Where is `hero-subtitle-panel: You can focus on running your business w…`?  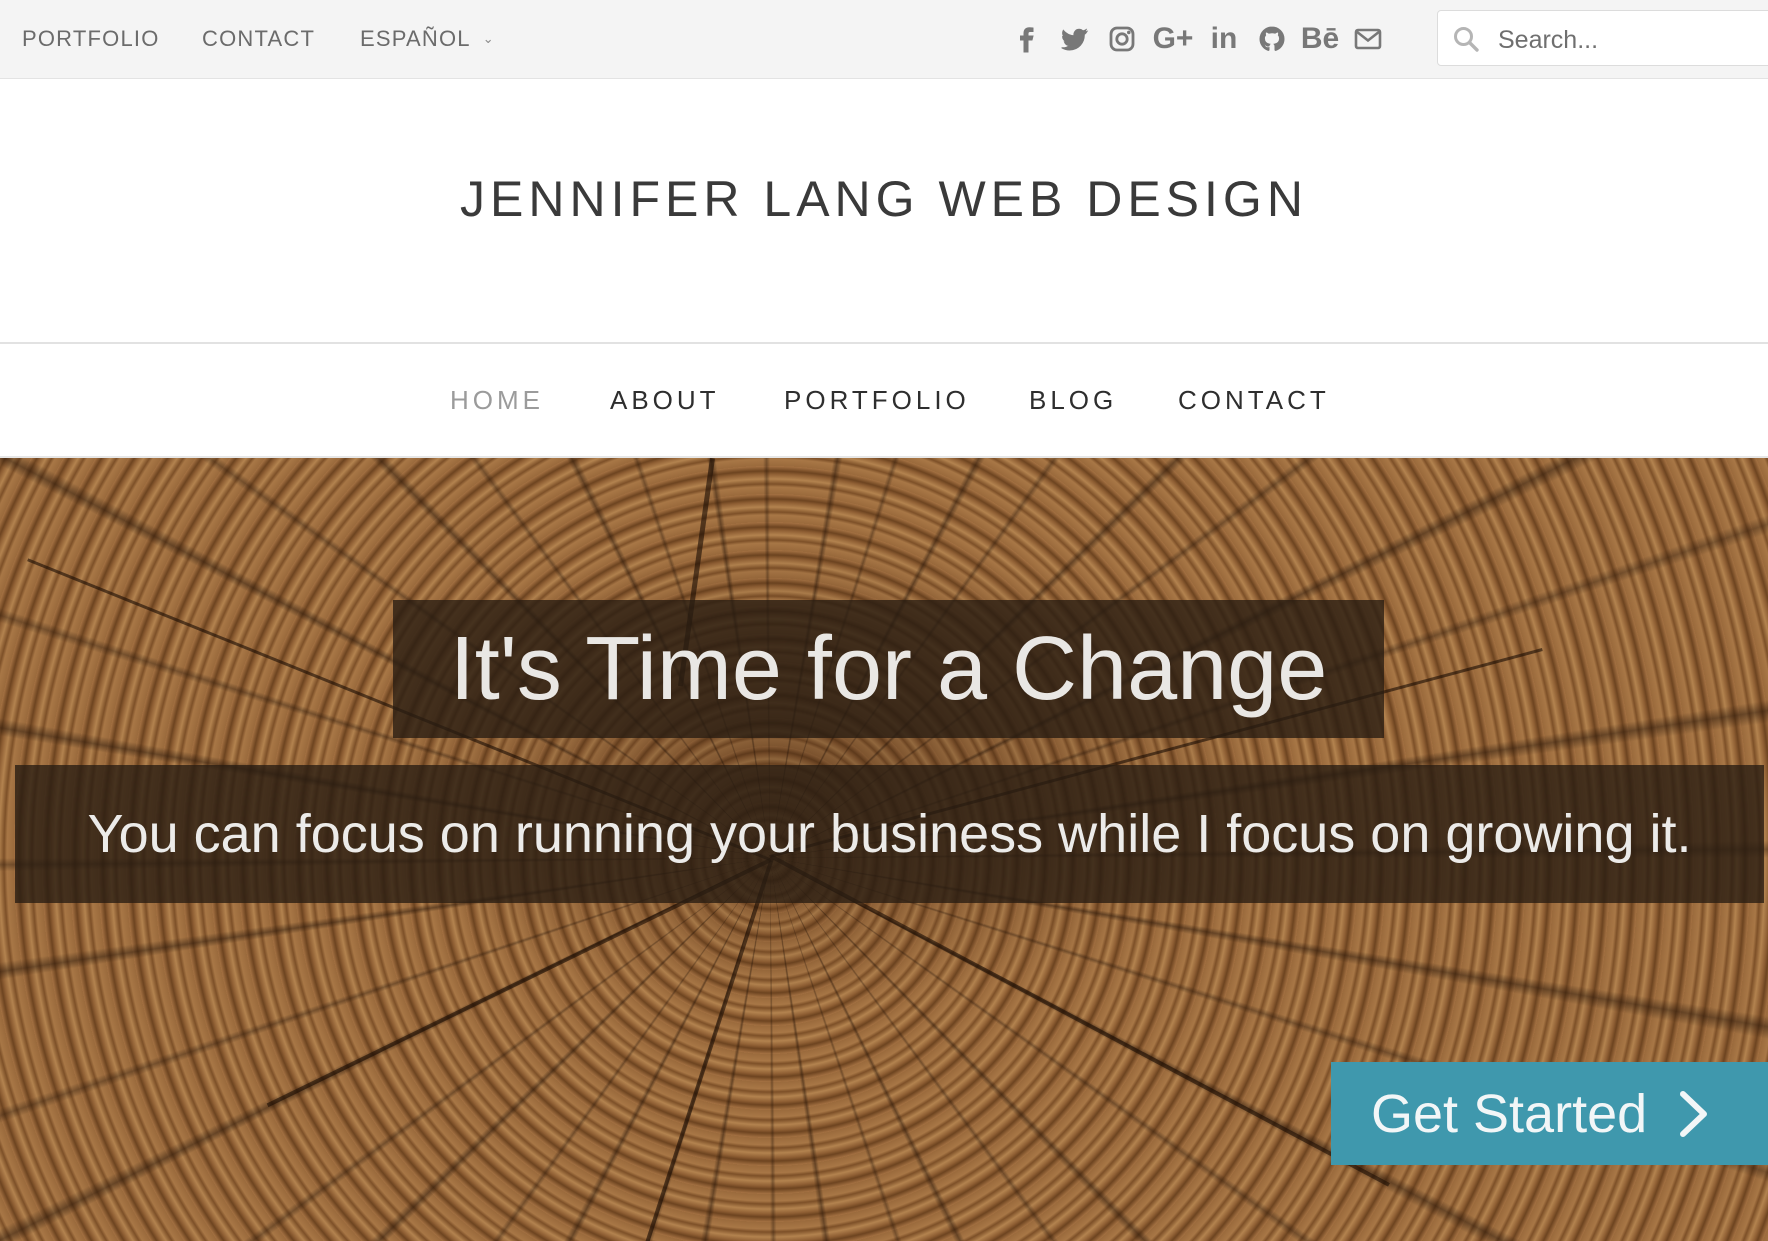 hero-subtitle-panel: You can focus on running your business w… is located at coordinates (889, 834).